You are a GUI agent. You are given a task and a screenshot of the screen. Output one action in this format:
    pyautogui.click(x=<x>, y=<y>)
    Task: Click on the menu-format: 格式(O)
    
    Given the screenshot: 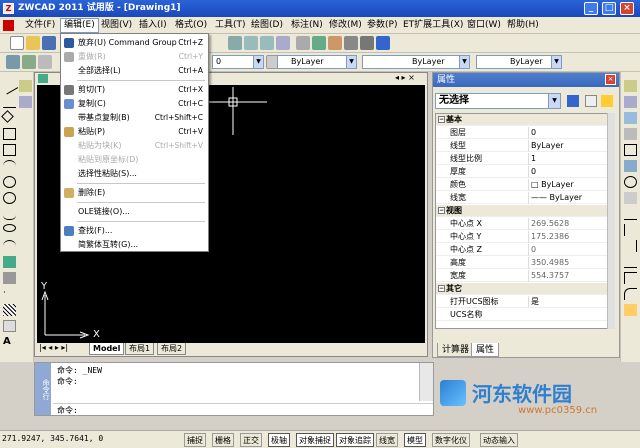 What is the action you would take?
    pyautogui.click(x=191, y=25)
    